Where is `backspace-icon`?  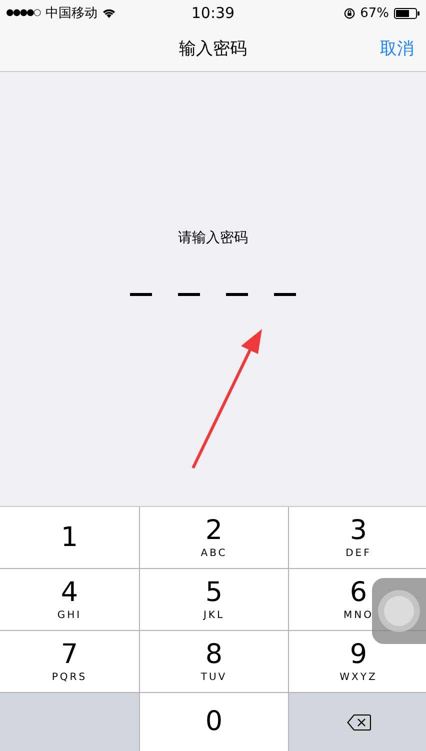
backspace-icon is located at coordinates (358, 722).